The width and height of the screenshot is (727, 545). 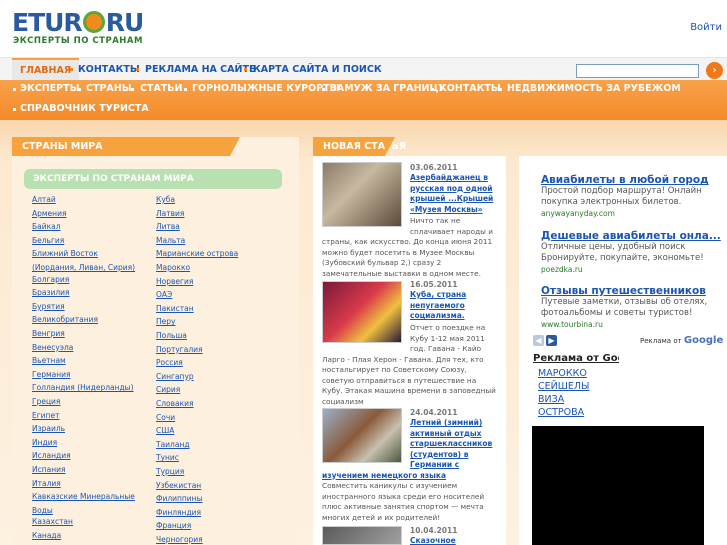 What do you see at coordinates (169, 363) in the screenshot?
I see `country-link: Россия` at bounding box center [169, 363].